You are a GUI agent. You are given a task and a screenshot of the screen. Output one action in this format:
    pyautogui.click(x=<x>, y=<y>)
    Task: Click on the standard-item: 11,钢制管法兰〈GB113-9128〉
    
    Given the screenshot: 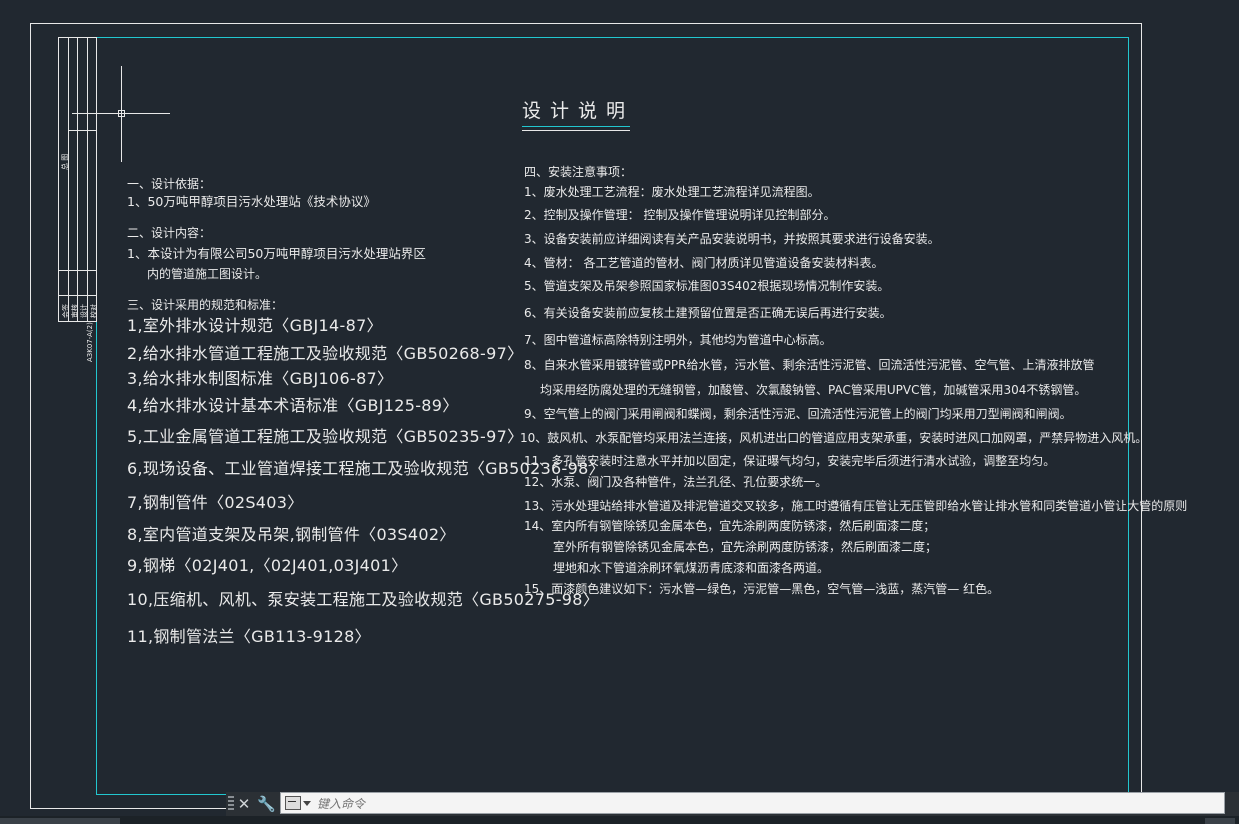 What is the action you would take?
    pyautogui.click(x=249, y=636)
    